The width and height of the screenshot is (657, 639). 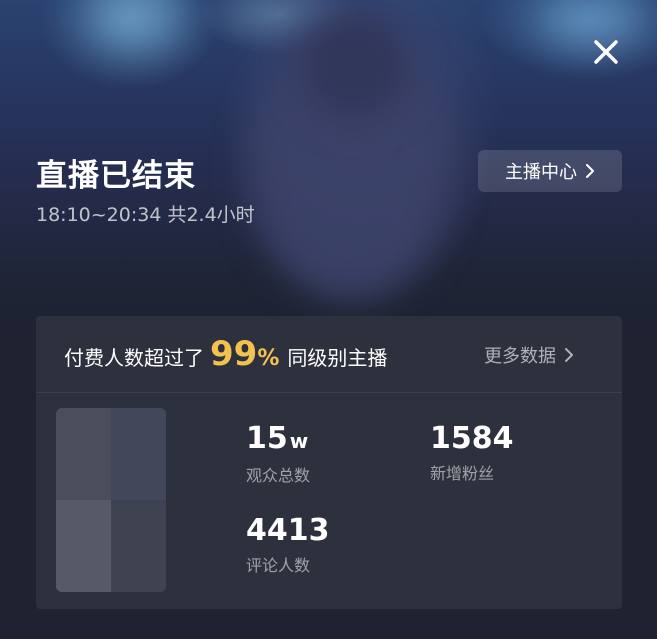 What do you see at coordinates (288, 530) in the screenshot?
I see `stat-value: 4413` at bounding box center [288, 530].